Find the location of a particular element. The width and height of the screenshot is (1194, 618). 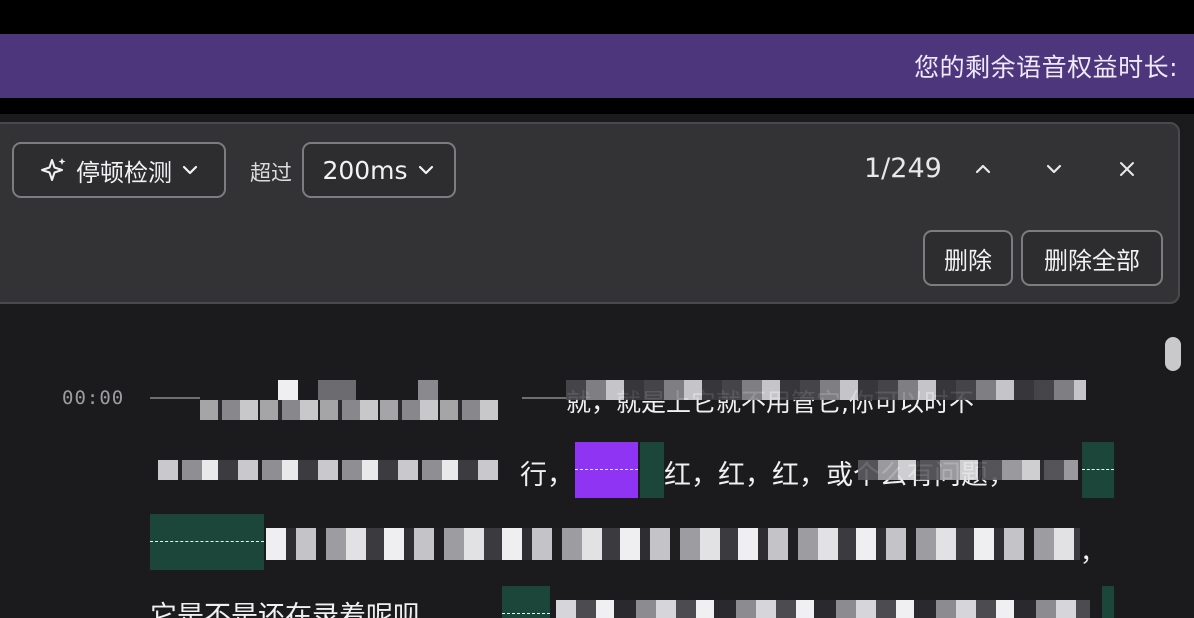

delete-all-button: 删除全部 is located at coordinates (1092, 258).